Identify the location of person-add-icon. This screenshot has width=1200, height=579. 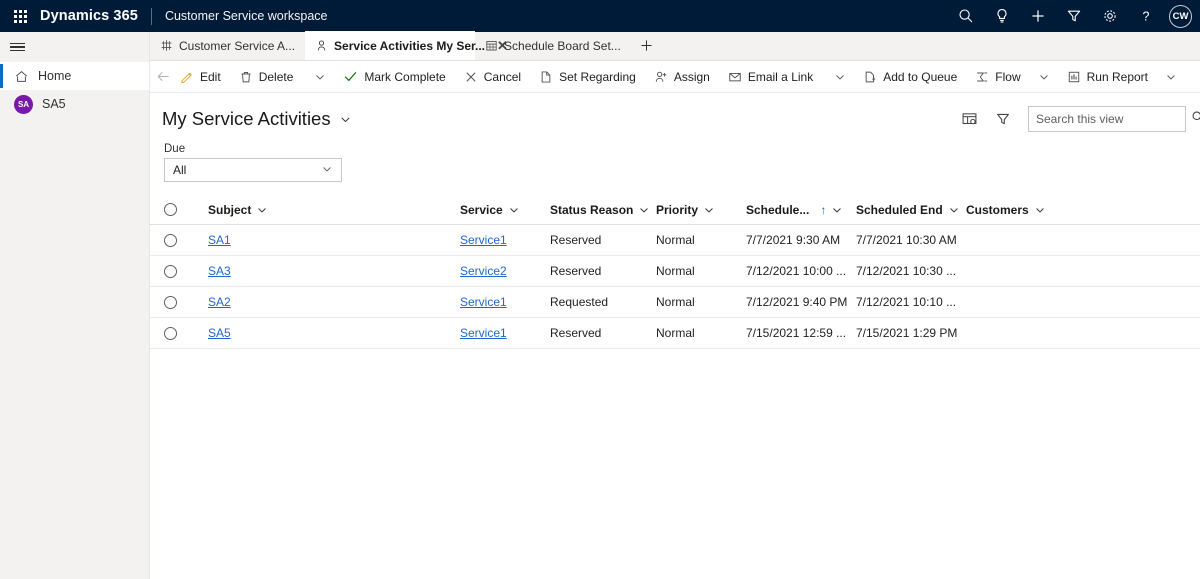
(661, 77).